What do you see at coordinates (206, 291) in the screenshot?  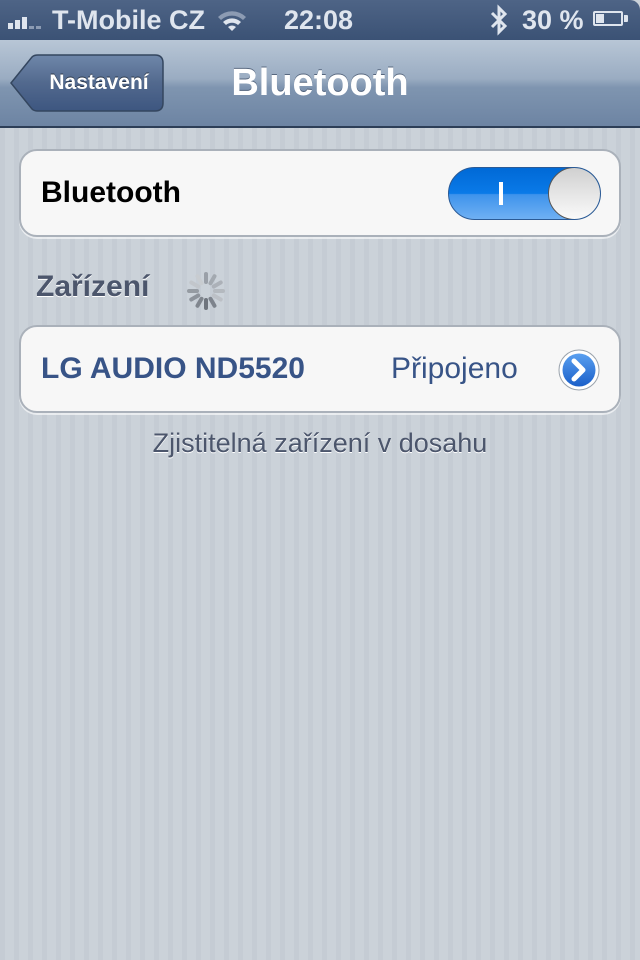 I see `spinner-icon` at bounding box center [206, 291].